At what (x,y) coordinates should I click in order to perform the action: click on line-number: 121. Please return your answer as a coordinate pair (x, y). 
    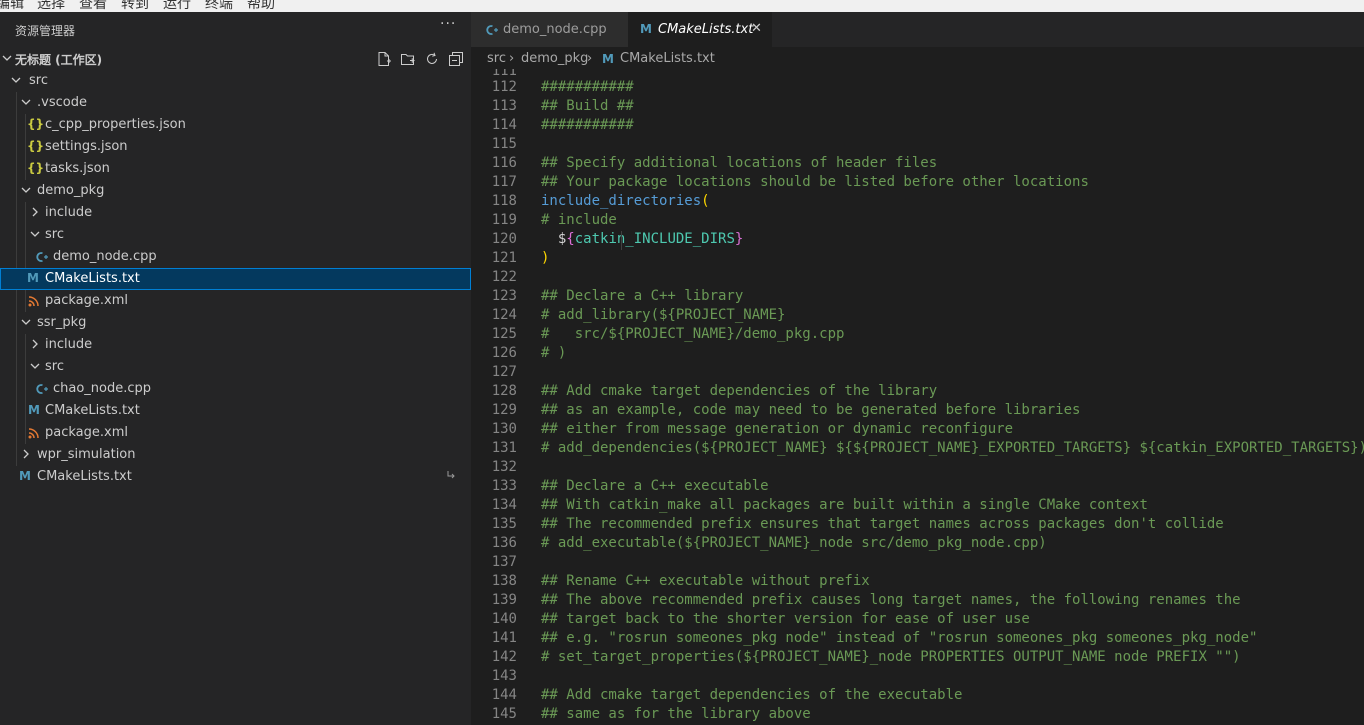
    Looking at the image, I should click on (504, 258).